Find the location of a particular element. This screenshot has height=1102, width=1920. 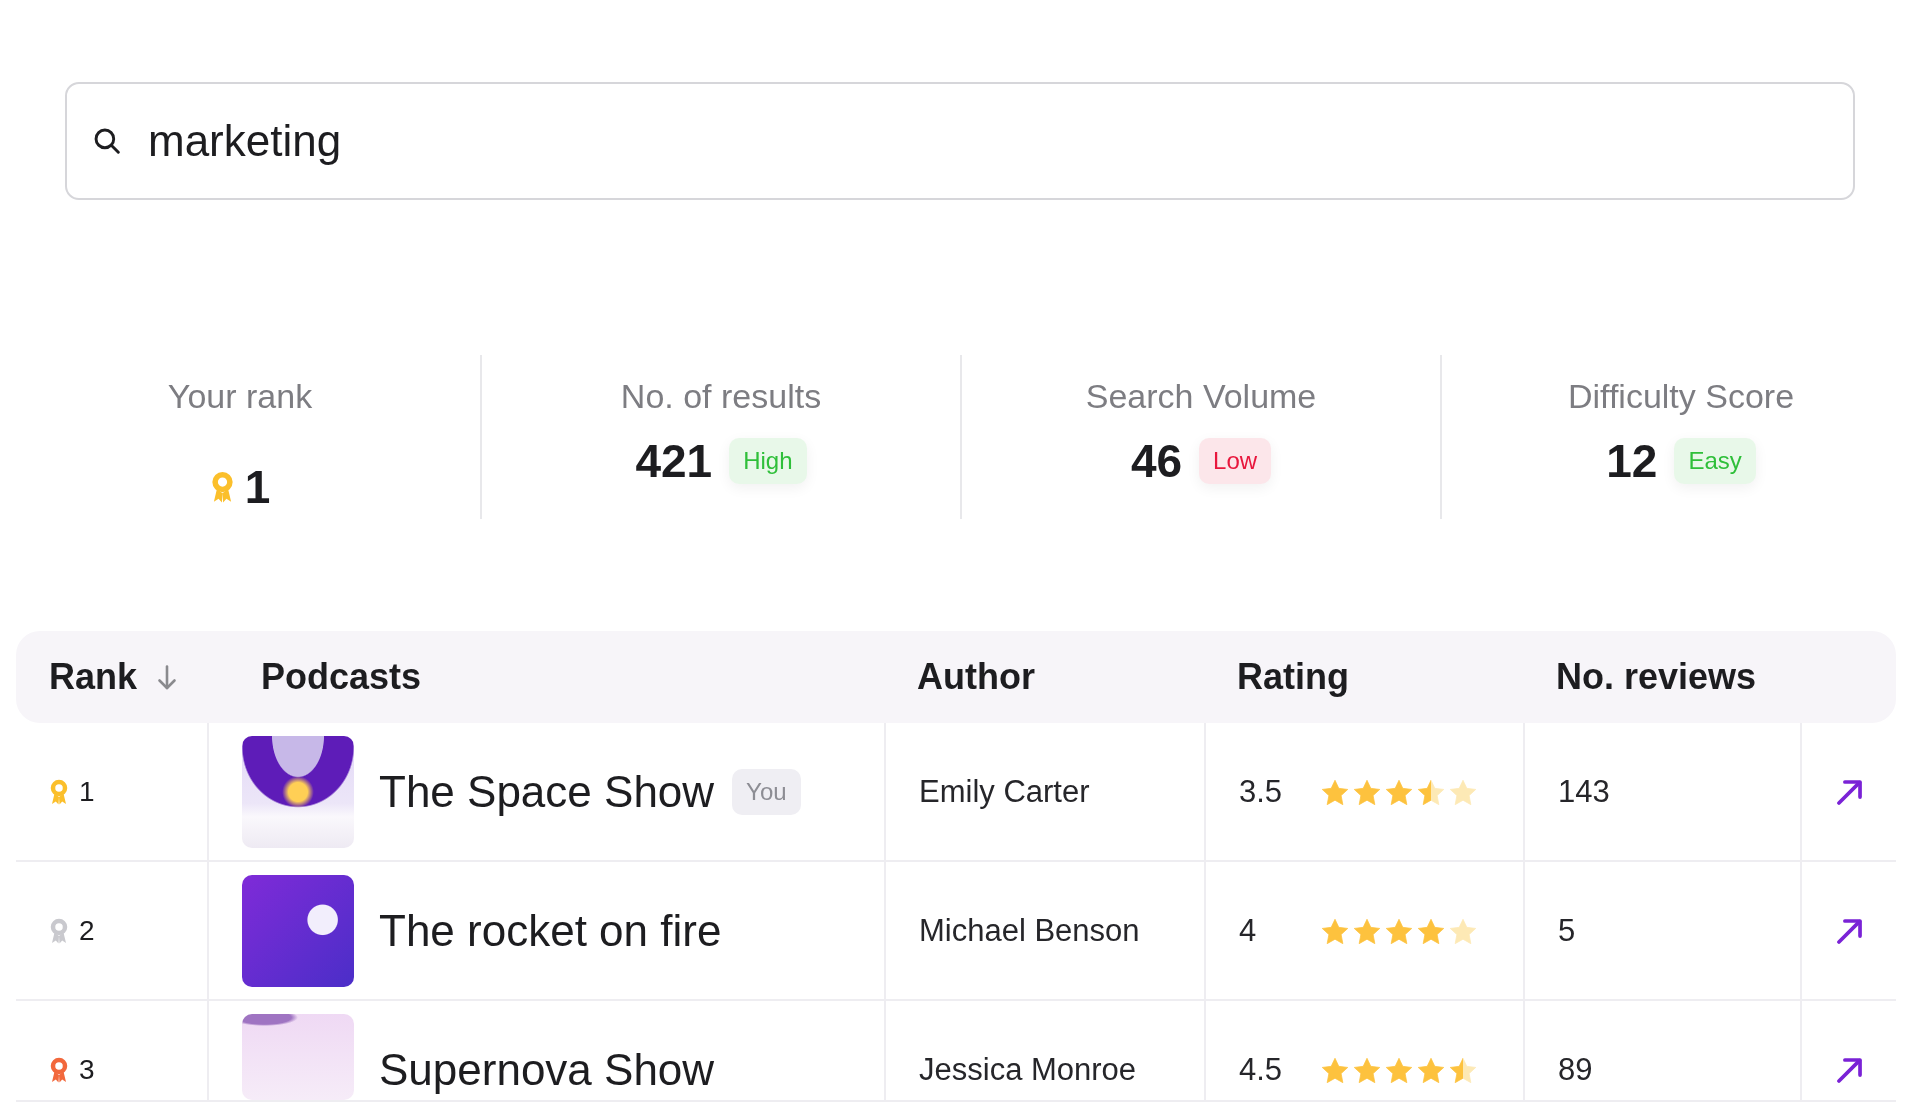

rank-number: 2 is located at coordinates (87, 931).